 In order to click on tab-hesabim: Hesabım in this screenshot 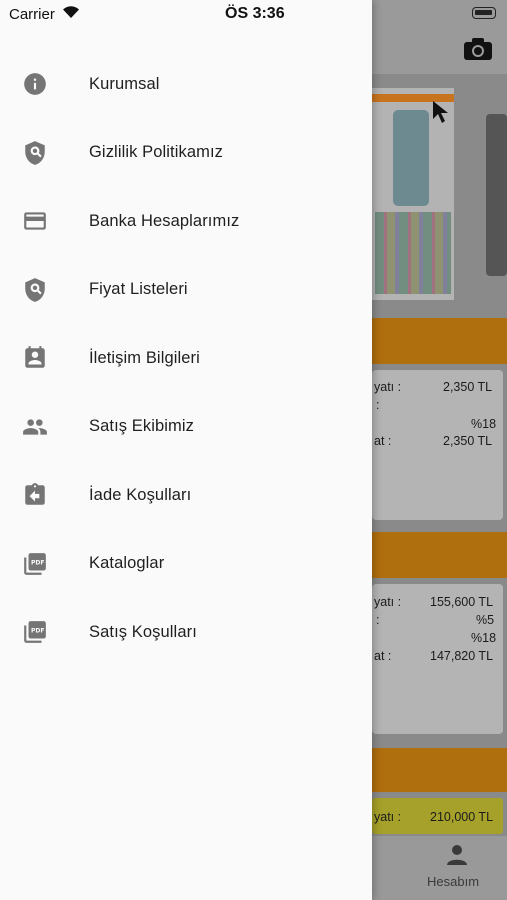, I will do `click(453, 881)`.